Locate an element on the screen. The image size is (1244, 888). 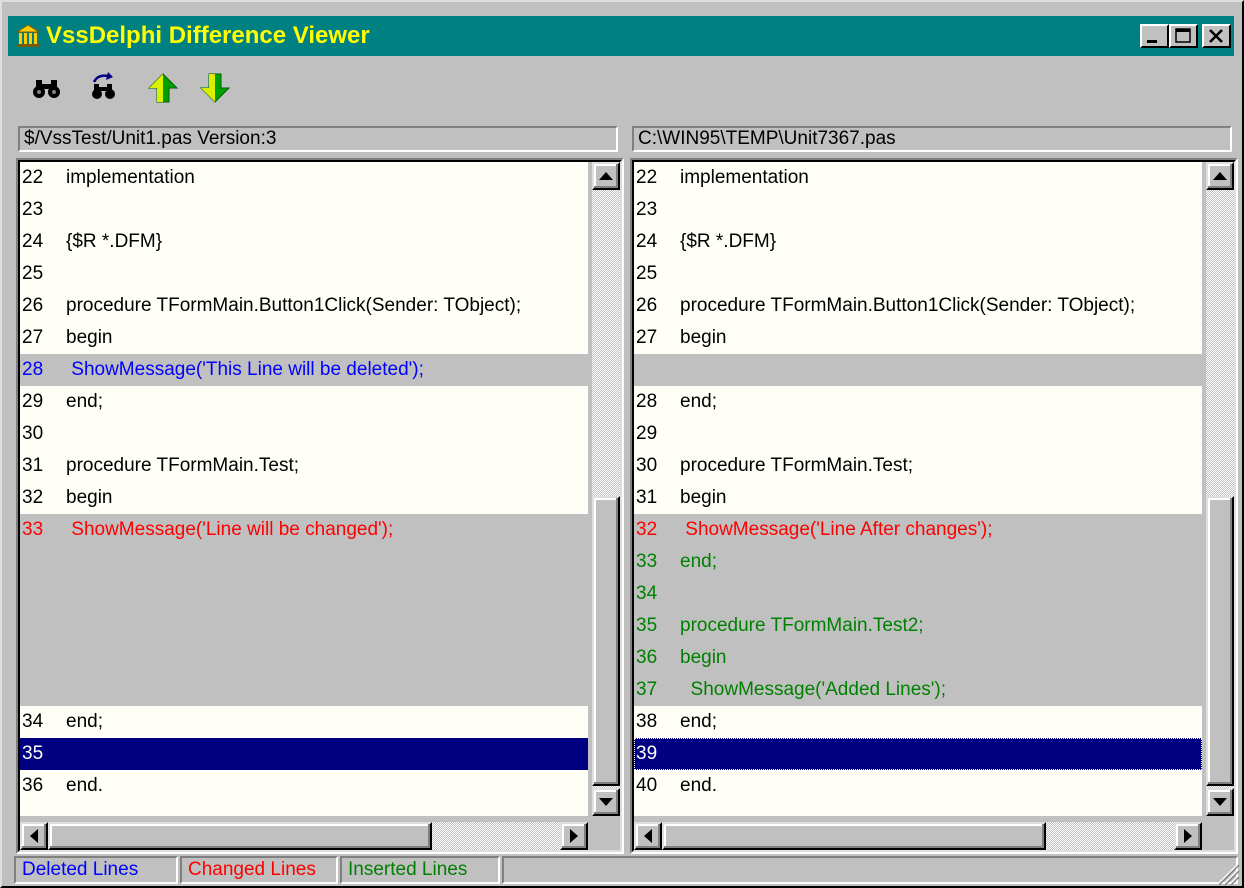
next-difference-button is located at coordinates (215, 88).